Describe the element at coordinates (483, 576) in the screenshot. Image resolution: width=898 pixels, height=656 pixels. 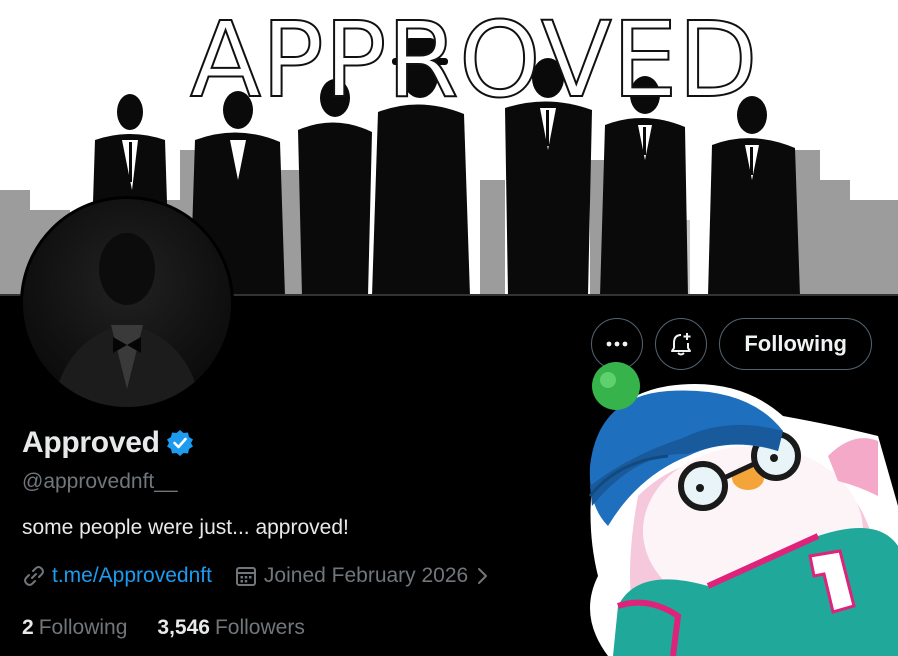
I see `chevron-right-icon` at that location.